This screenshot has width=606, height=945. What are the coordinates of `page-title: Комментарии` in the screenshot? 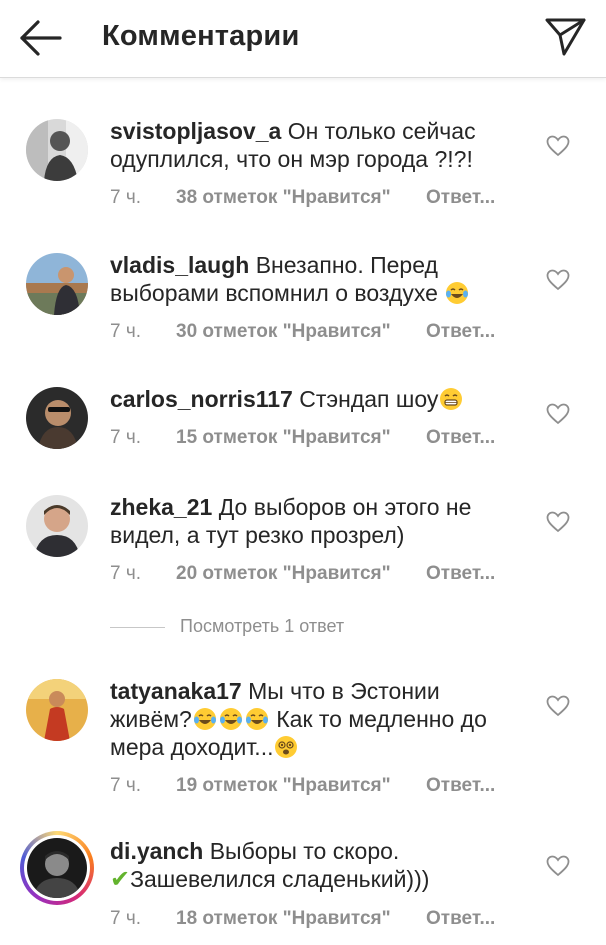 It's located at (201, 36).